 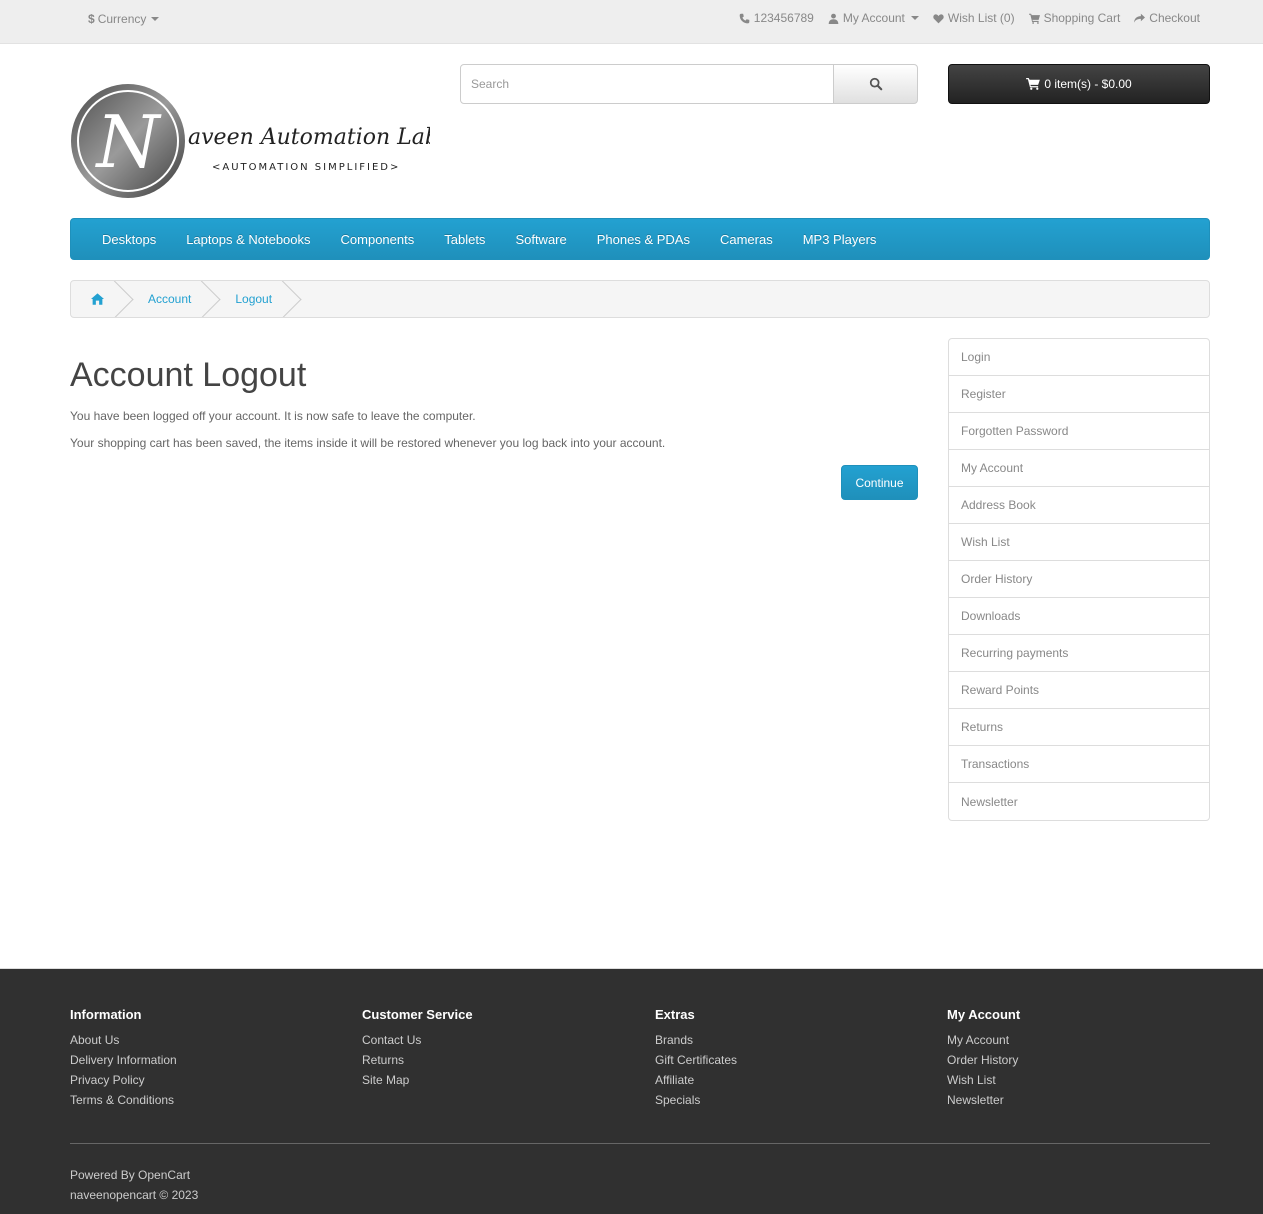 I want to click on powered-by-prefix: Powered By, so click(x=104, y=1175).